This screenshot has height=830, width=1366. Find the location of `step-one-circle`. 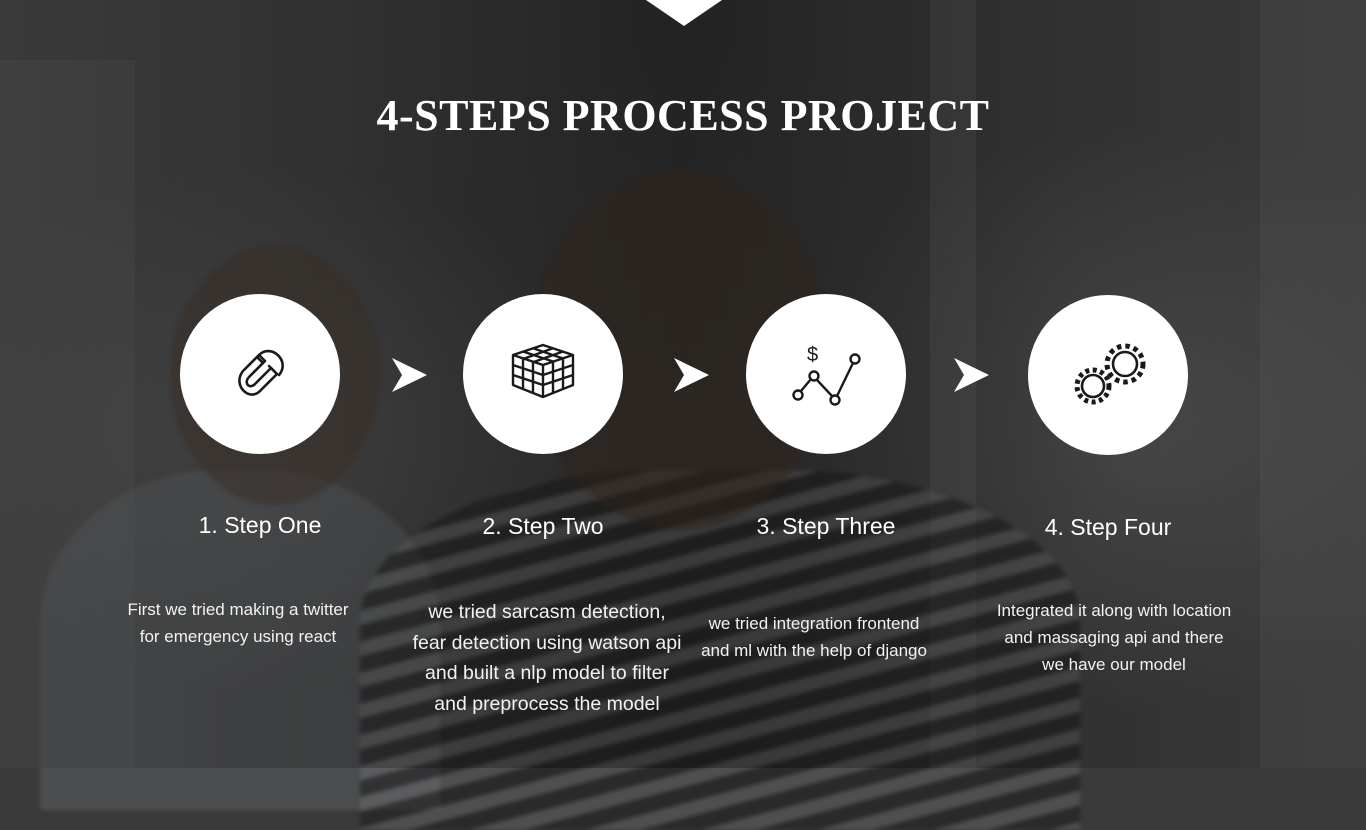

step-one-circle is located at coordinates (260, 374).